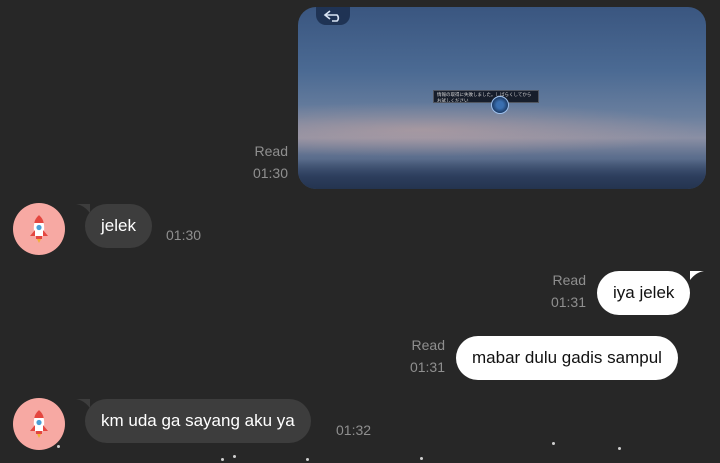  Describe the element at coordinates (486, 96) in the screenshot. I see `image-error-dialog: 情報の取得に失敗しました。しばらくしてからお試しください` at that location.